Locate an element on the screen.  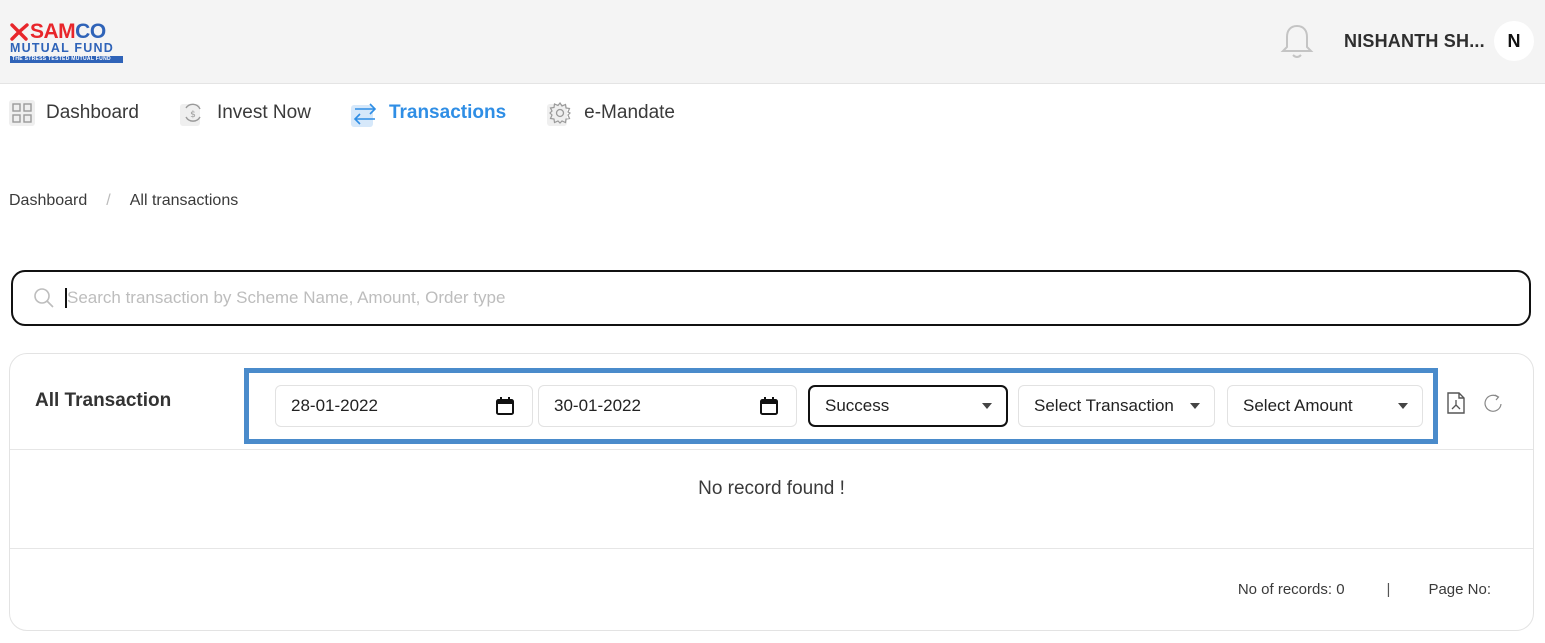
nav-label: Dashboard is located at coordinates (92, 112).